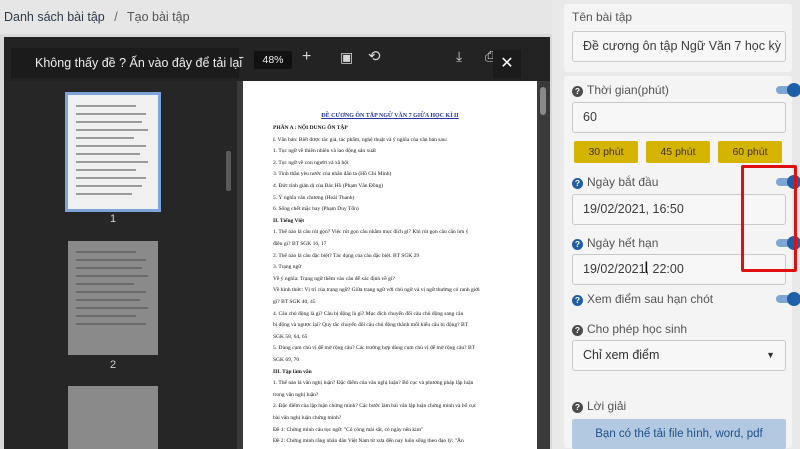 The image size is (800, 449). I want to click on upload-file-button: Bạn có thể tải file hình, word, pdf, so click(679, 434).